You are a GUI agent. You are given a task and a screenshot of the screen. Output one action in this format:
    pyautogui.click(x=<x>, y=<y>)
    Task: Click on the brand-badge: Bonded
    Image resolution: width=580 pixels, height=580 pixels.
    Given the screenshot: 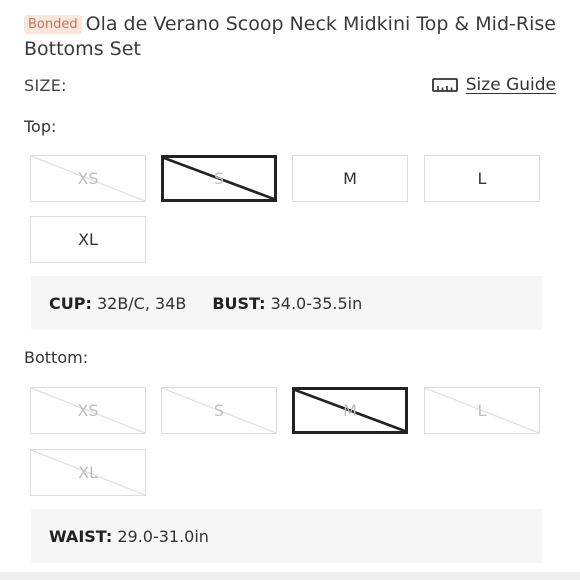 What is the action you would take?
    pyautogui.click(x=53, y=24)
    